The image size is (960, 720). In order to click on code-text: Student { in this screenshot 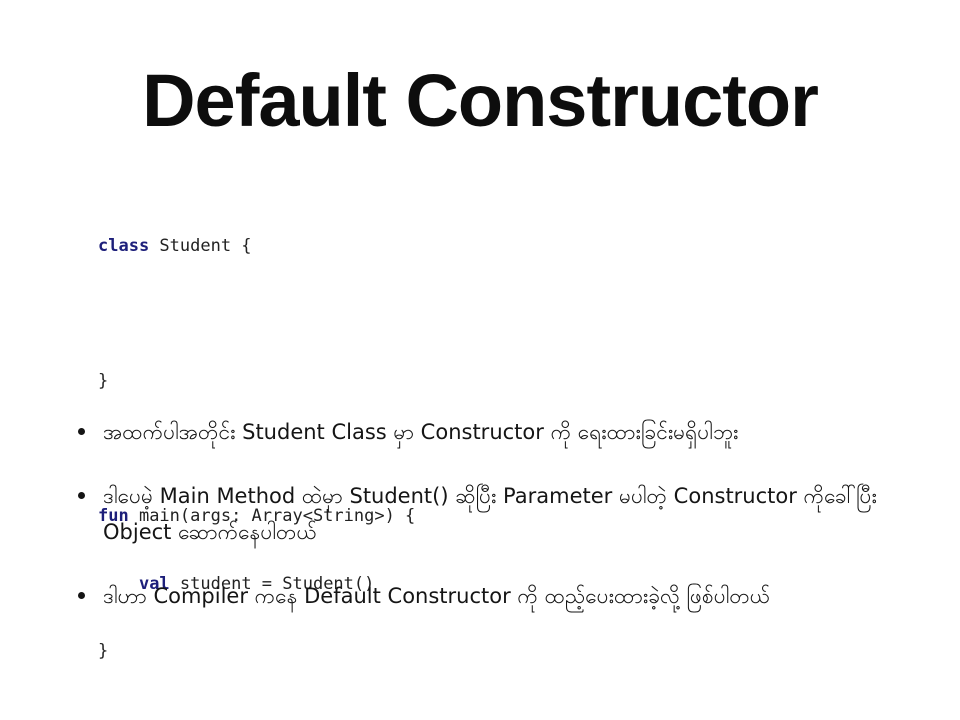, I will do `click(200, 246)`.